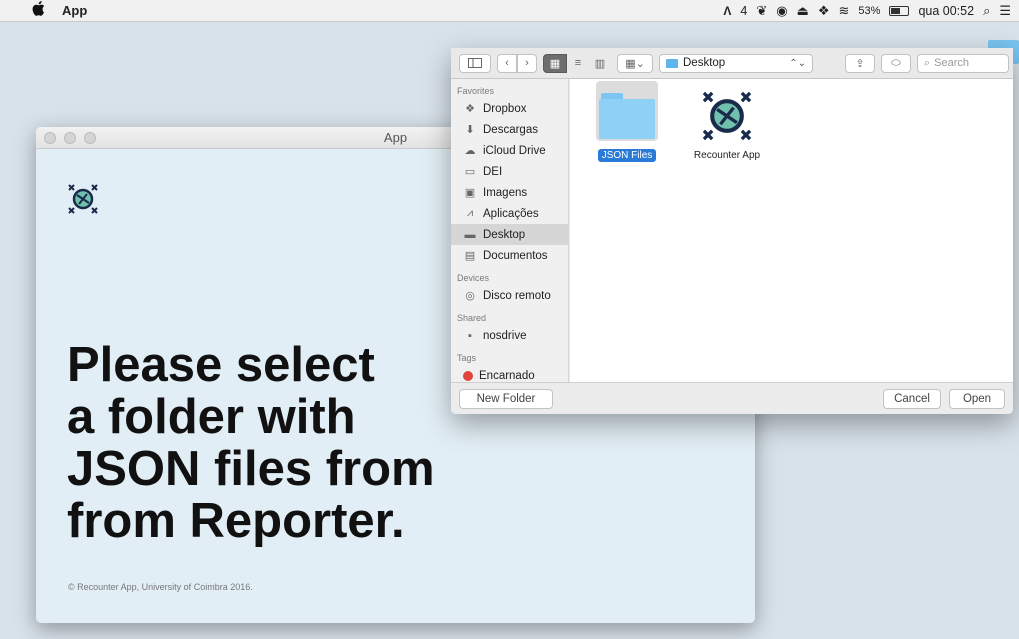 This screenshot has width=1019, height=639. What do you see at coordinates (506, 398) in the screenshot?
I see `new-folder-button: New Folder` at bounding box center [506, 398].